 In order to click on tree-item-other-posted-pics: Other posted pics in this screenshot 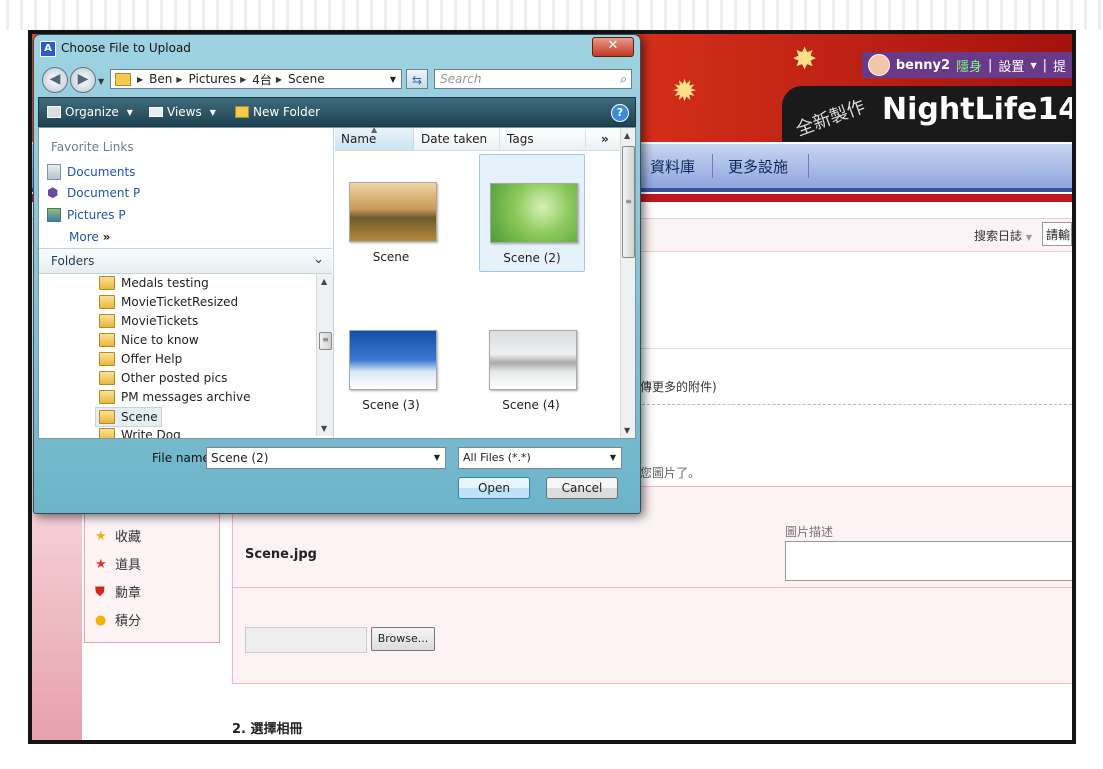, I will do `click(163, 378)`.